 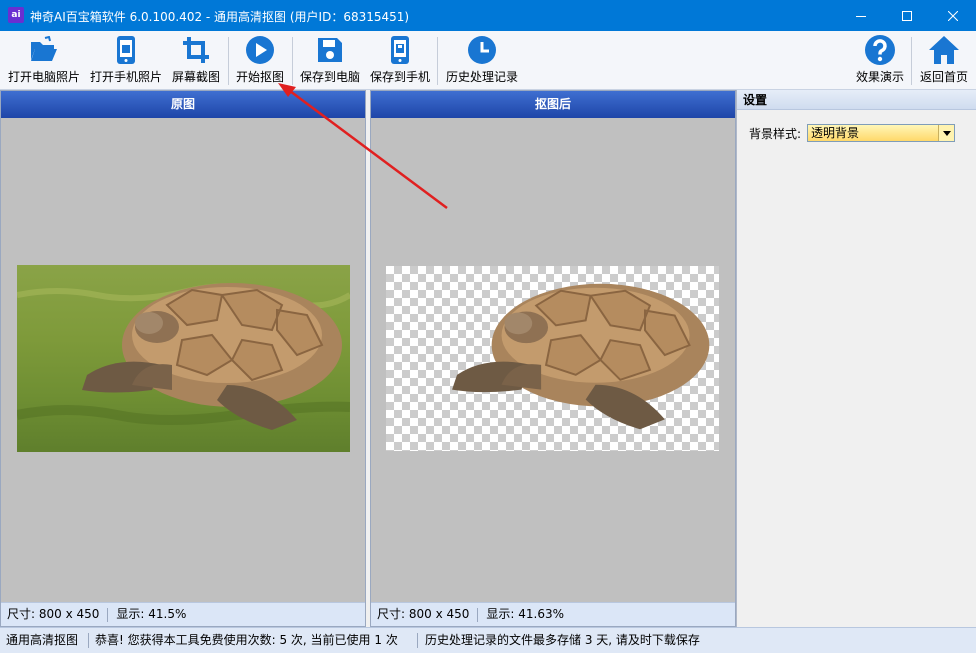 What do you see at coordinates (775, 133) in the screenshot?
I see `background-style-label: 背景样式:` at bounding box center [775, 133].